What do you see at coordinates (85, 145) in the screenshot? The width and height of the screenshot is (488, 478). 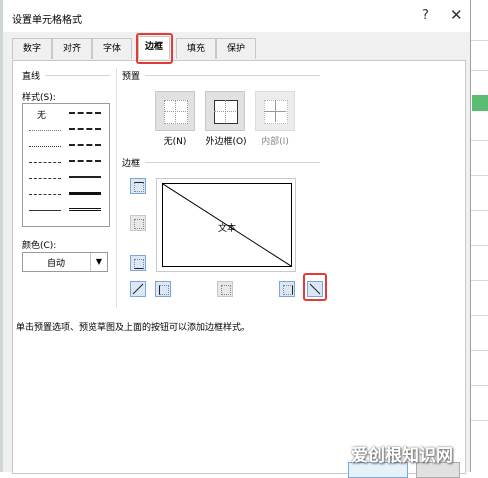 I see `line-style-medium-dash-dot` at bounding box center [85, 145].